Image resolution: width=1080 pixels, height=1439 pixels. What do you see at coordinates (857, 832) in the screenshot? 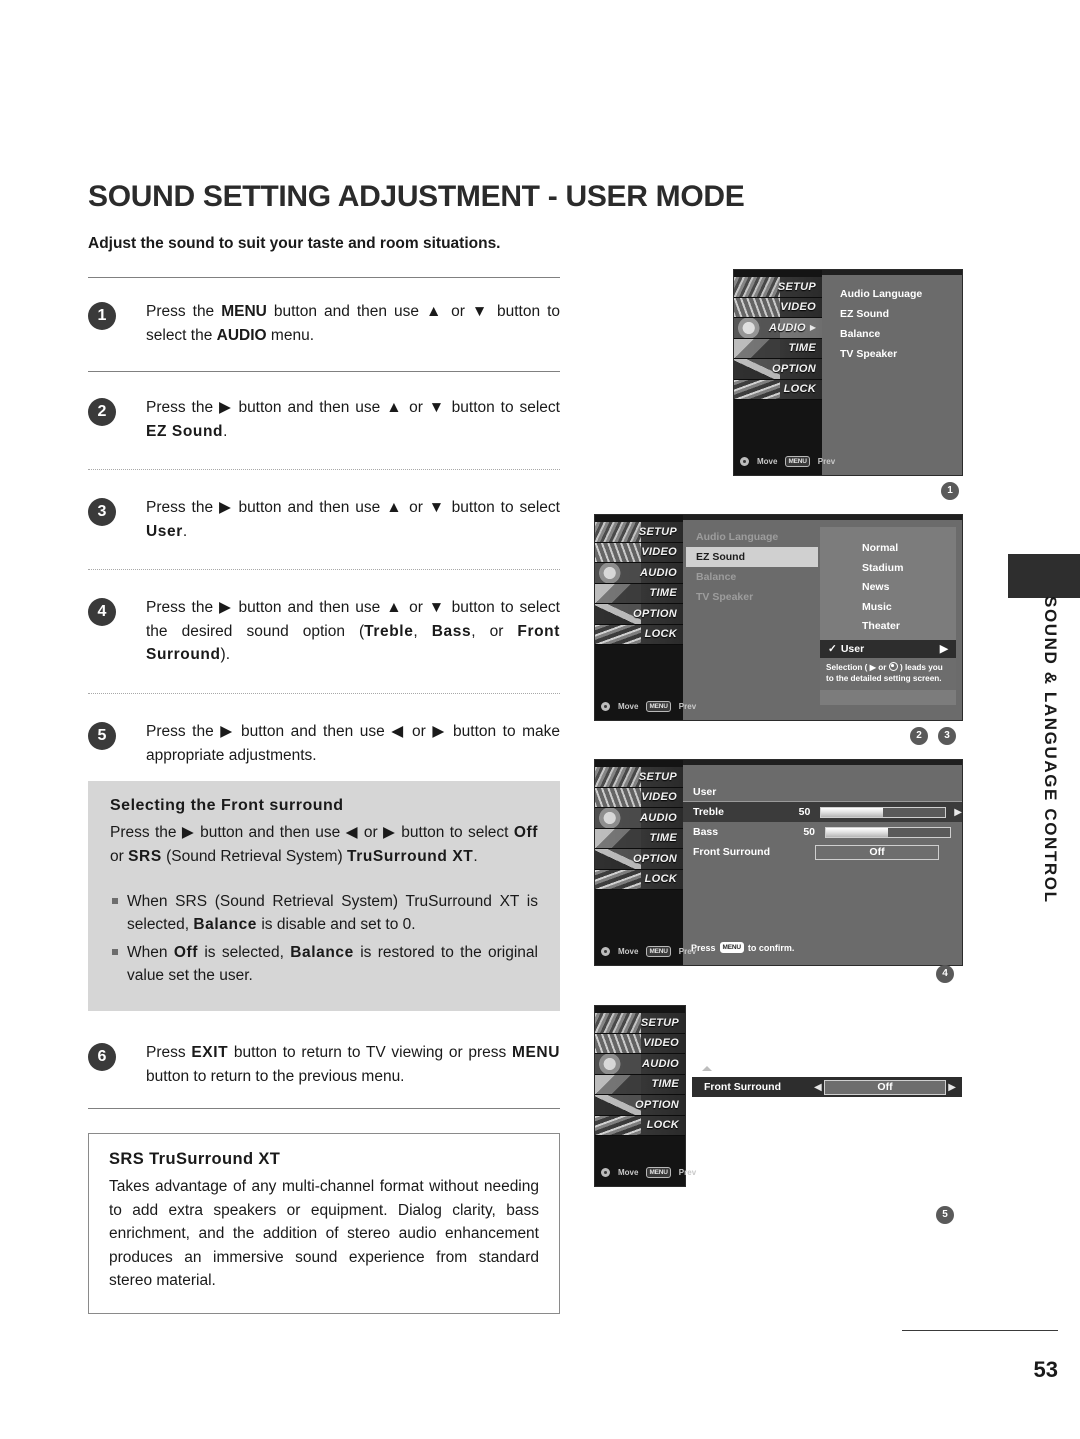
I see `bass-slider-fill` at bounding box center [857, 832].